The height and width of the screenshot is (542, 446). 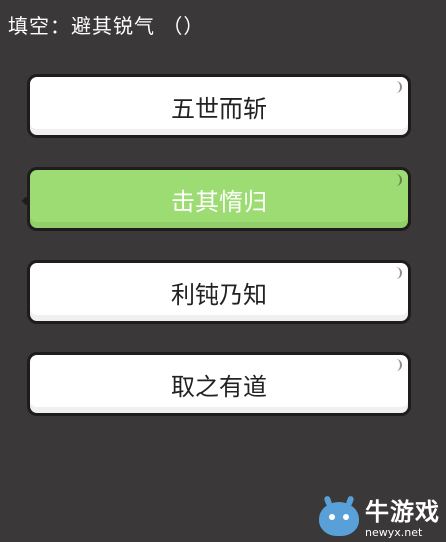 I want to click on watermark-name: 牛游戏, so click(x=402, y=512).